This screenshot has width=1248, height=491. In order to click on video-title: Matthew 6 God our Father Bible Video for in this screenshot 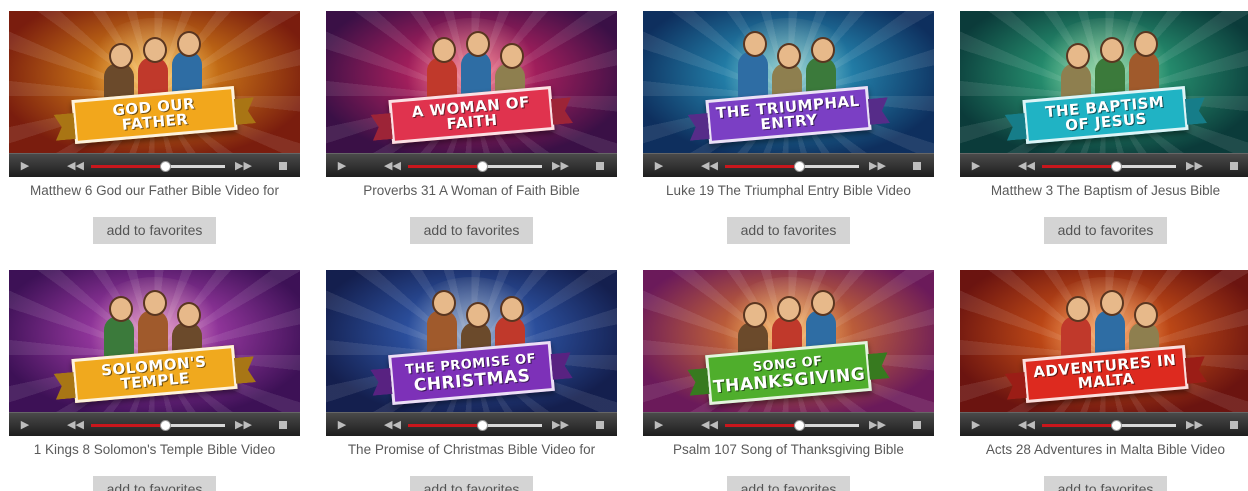, I will do `click(154, 194)`.